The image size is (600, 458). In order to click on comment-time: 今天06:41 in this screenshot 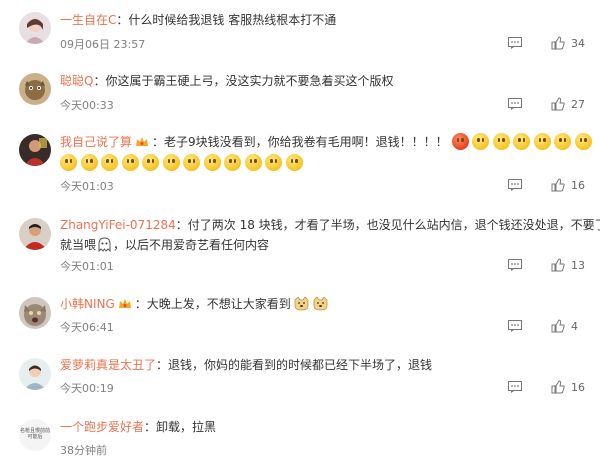, I will do `click(87, 327)`.